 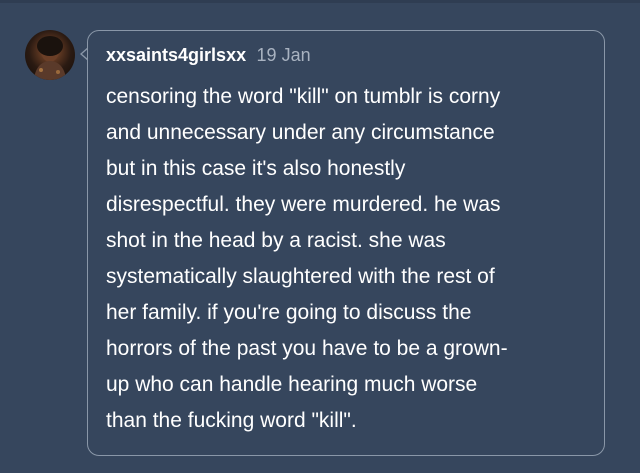 What do you see at coordinates (256, 168) in the screenshot?
I see `reply-line: but in this case it's also honestly` at bounding box center [256, 168].